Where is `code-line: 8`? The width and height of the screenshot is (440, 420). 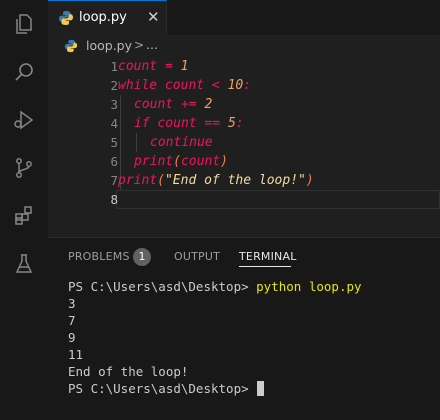 code-line: 8 is located at coordinates (244, 199).